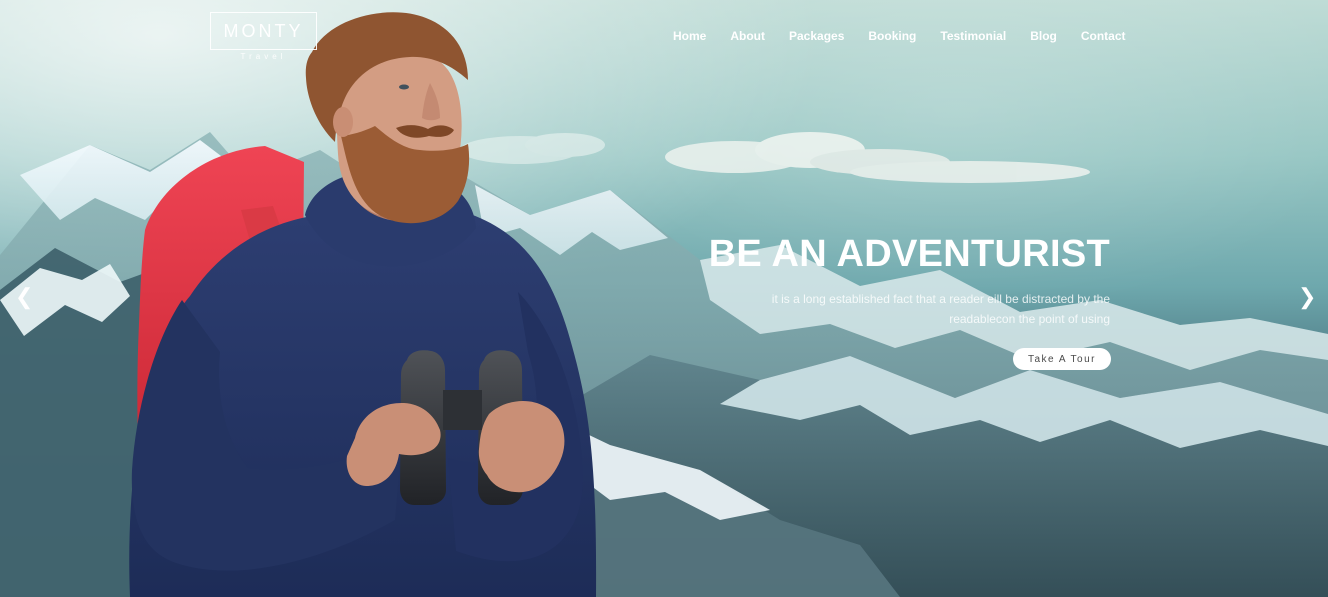 This screenshot has height=597, width=1328. Describe the element at coordinates (892, 36) in the screenshot. I see `nav-booking: Booking` at that location.